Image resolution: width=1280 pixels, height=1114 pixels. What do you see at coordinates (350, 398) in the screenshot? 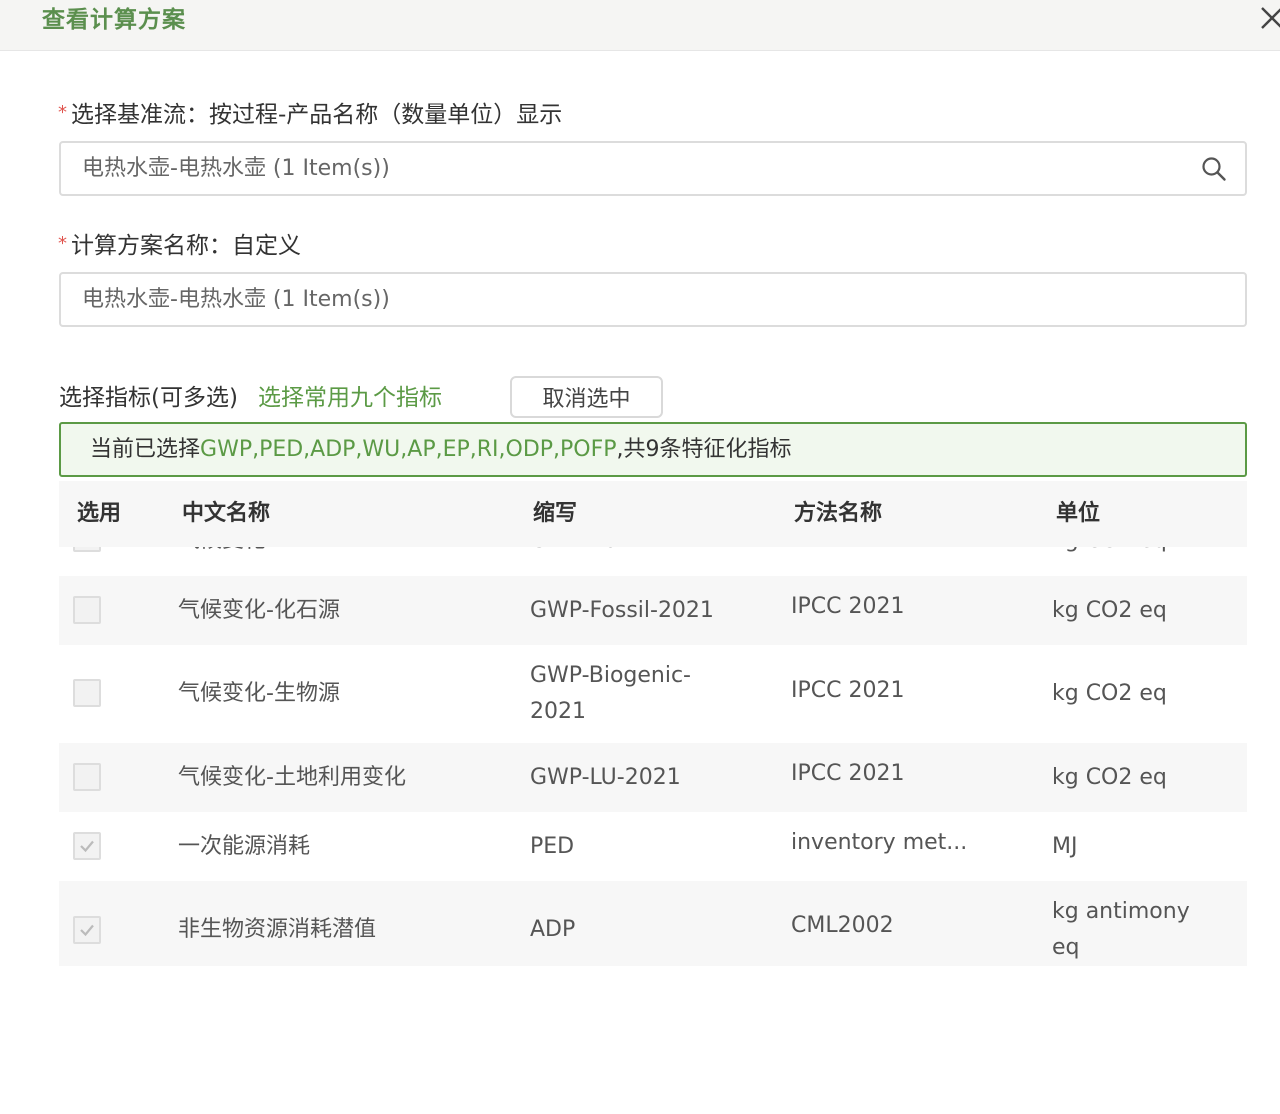
I see `select-common-indicators-link: 选择常用九个指标` at bounding box center [350, 398].